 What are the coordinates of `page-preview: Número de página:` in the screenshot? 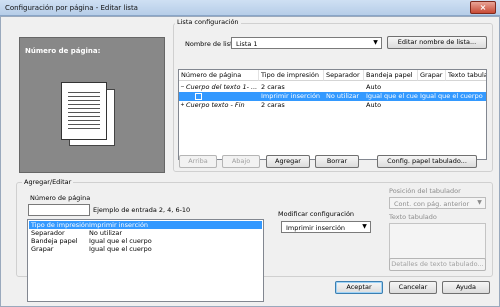 It's located at (92, 105).